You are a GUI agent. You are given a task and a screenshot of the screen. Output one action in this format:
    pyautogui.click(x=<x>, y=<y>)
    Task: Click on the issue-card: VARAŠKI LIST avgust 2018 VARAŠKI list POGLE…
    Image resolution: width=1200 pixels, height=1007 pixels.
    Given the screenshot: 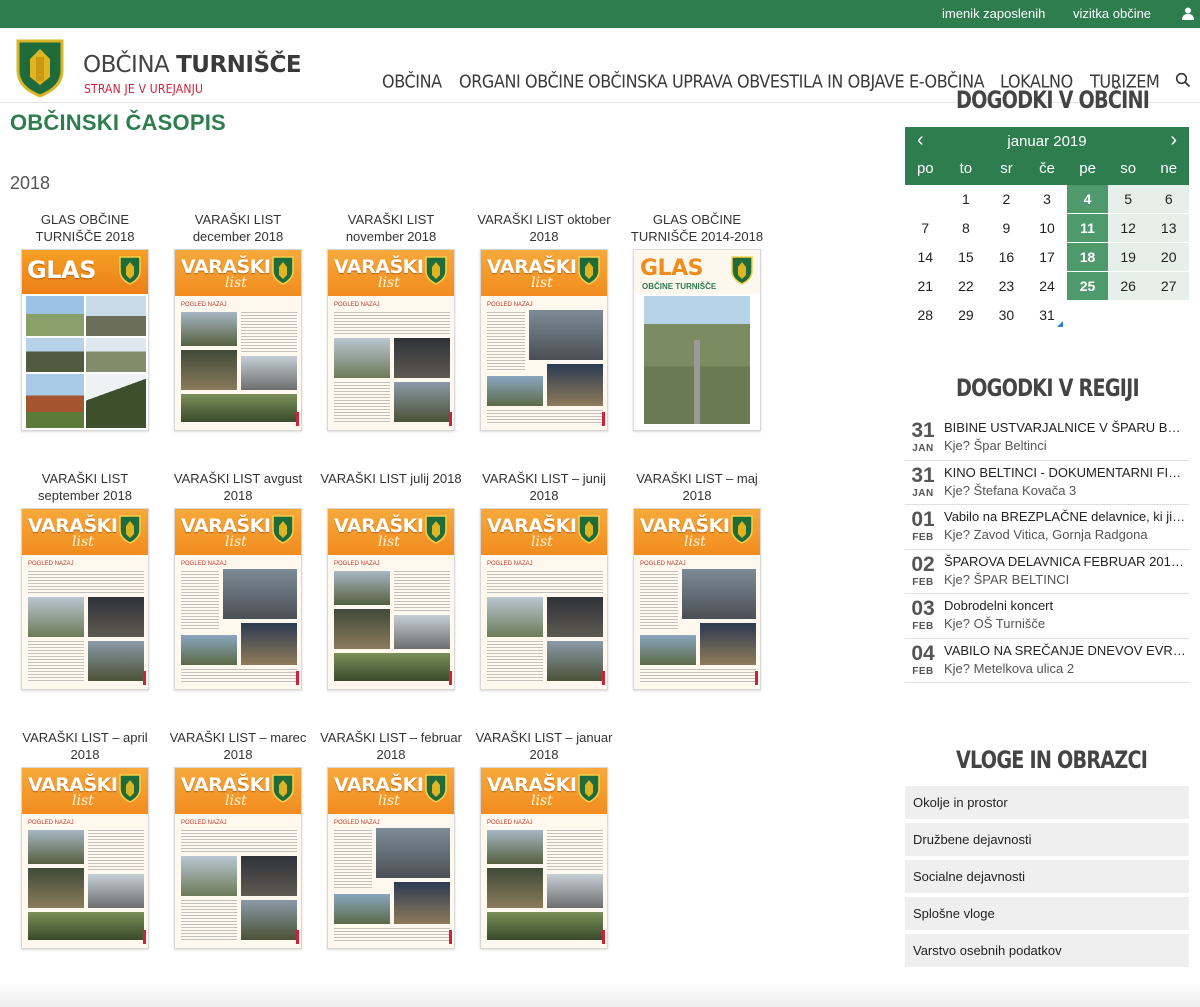 What is the action you would take?
    pyautogui.click(x=238, y=580)
    